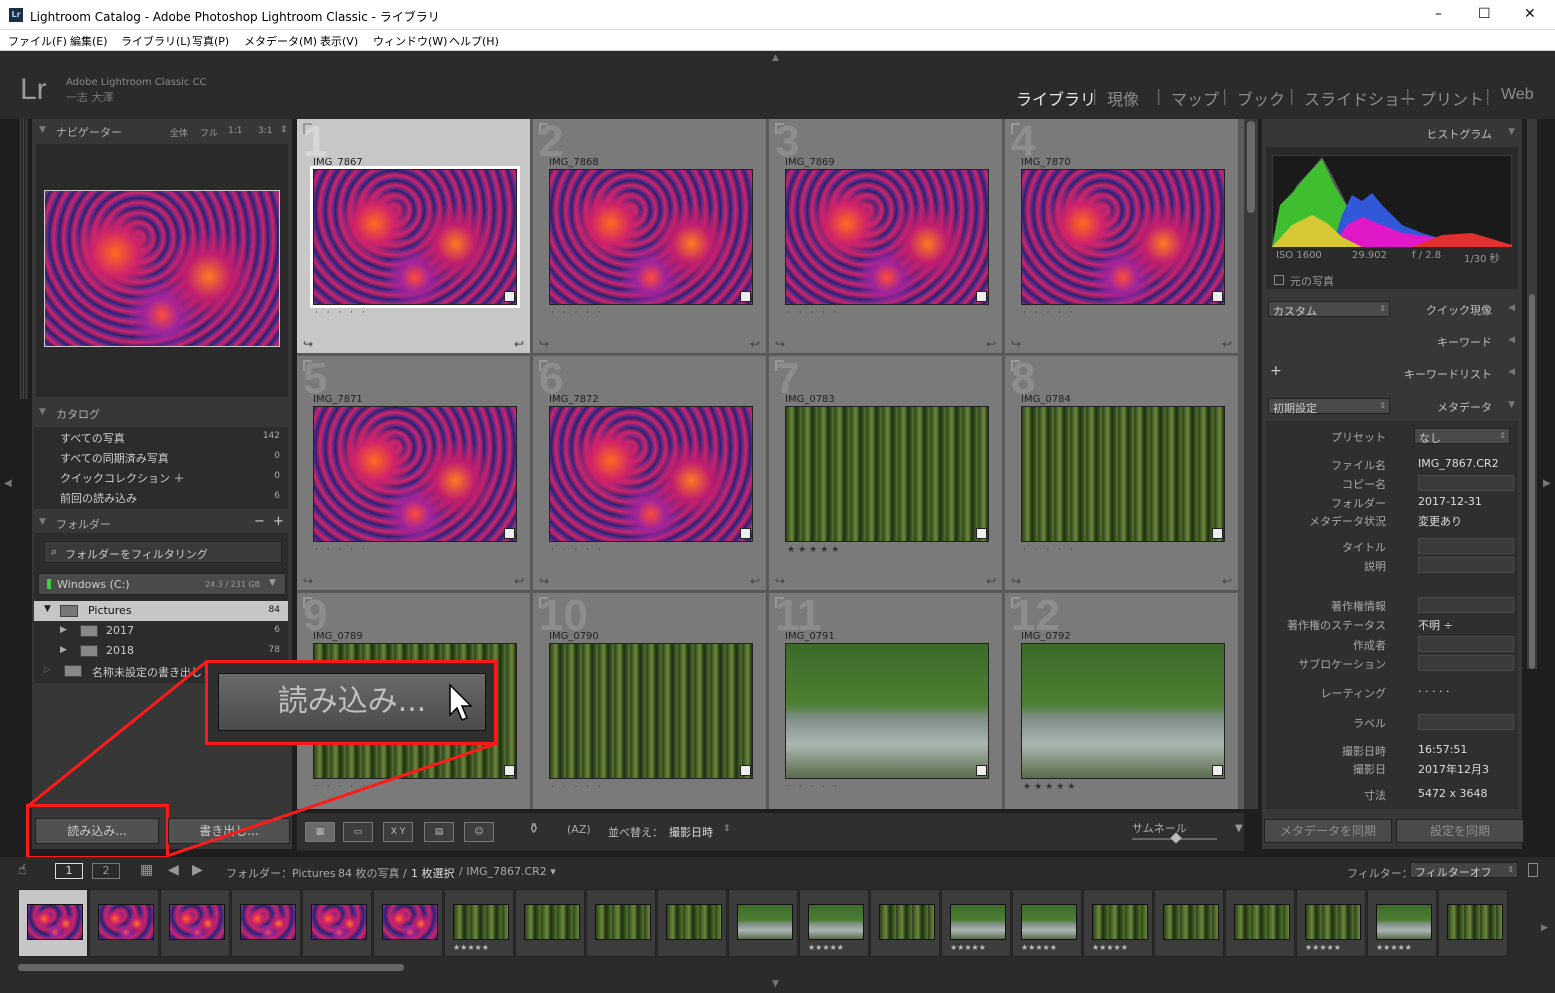 The width and height of the screenshot is (1555, 993). What do you see at coordinates (1530, 14) in the screenshot?
I see `close-button: ✕` at bounding box center [1530, 14].